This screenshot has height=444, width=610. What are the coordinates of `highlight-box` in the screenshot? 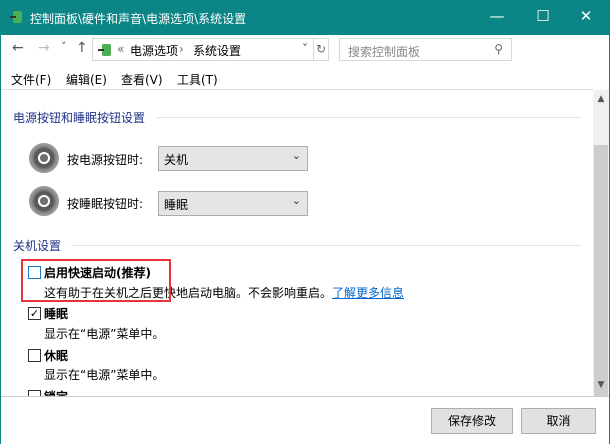 It's located at (96, 280).